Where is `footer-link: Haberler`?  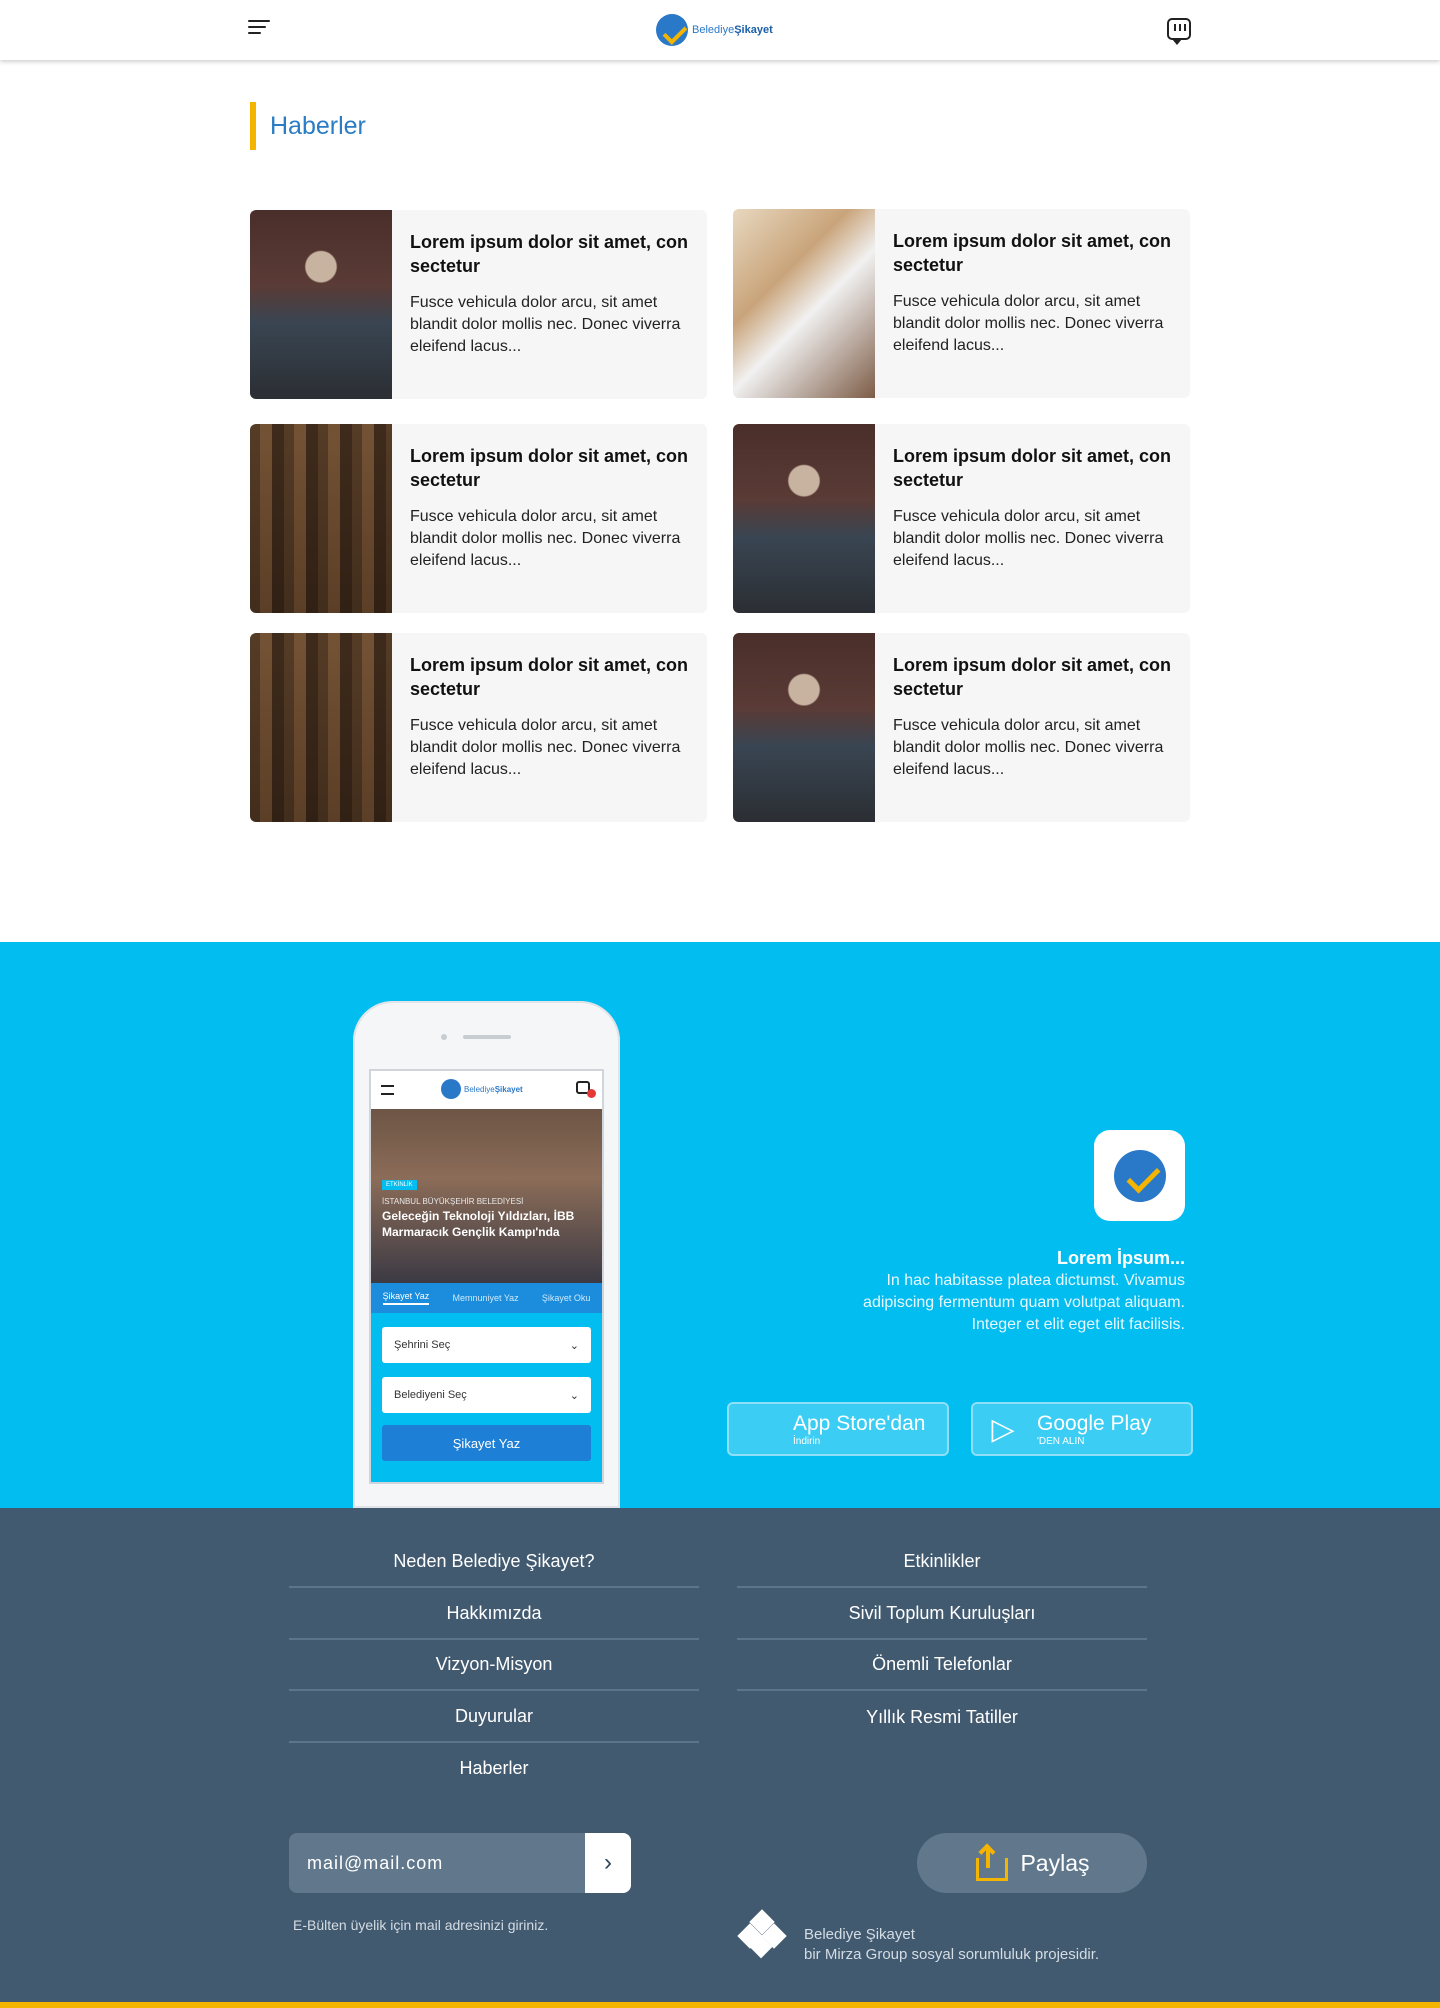 footer-link: Haberler is located at coordinates (494, 1768).